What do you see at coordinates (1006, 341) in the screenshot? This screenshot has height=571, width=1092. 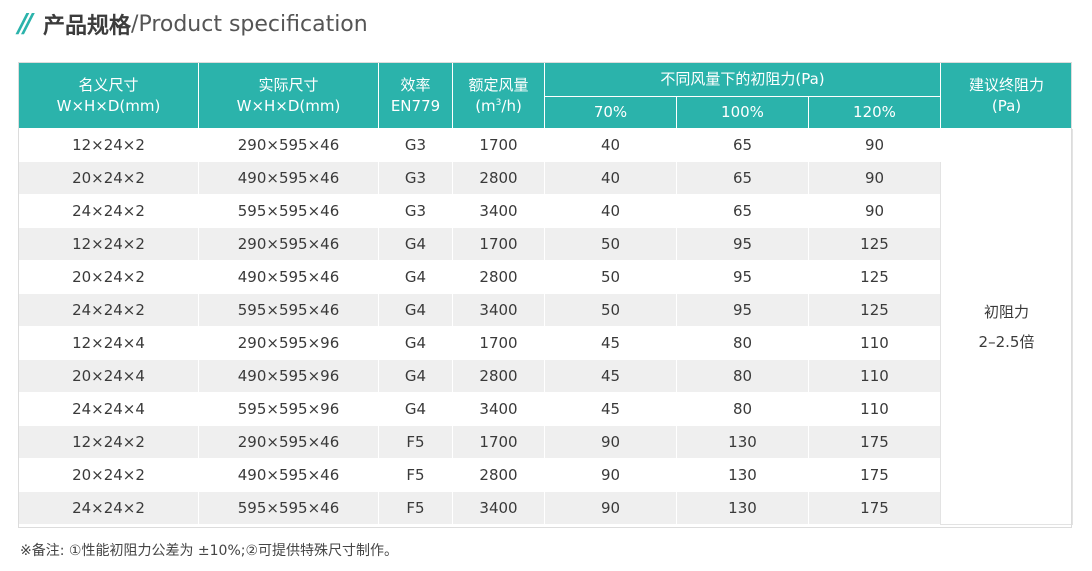 I see `final-resistance-line2: 2–2.5倍` at bounding box center [1006, 341].